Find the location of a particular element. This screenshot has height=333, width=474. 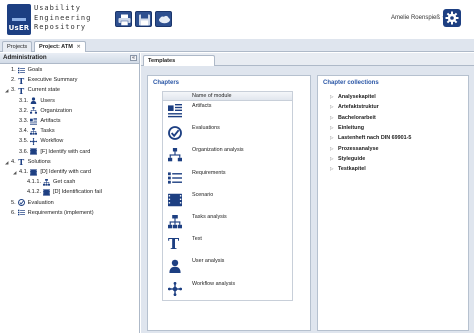

print-icon is located at coordinates (124, 20).